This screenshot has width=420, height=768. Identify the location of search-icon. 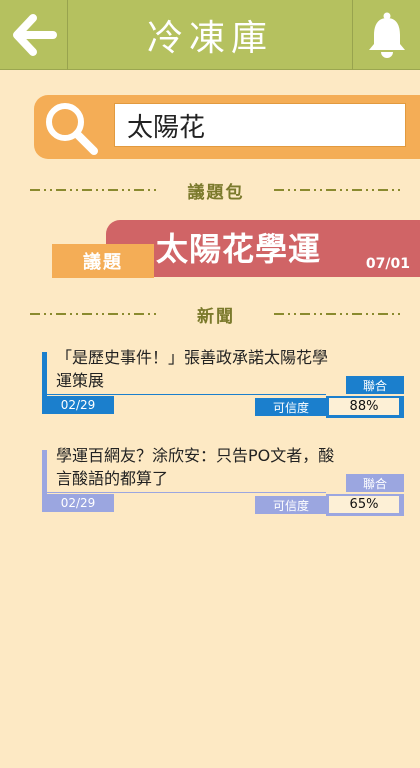
(71, 128).